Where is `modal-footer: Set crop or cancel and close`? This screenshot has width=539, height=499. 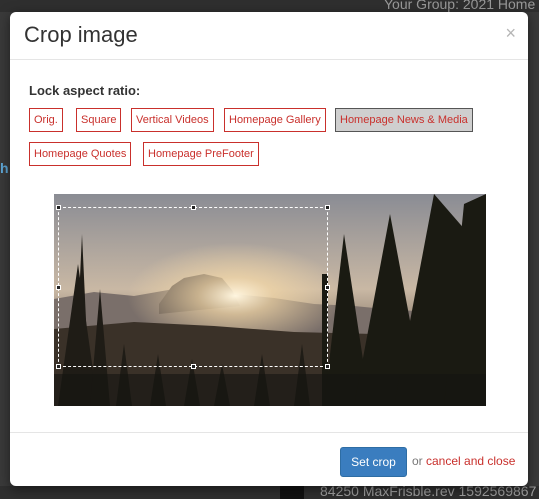
modal-footer: Set crop or cancel and close is located at coordinates (269, 459).